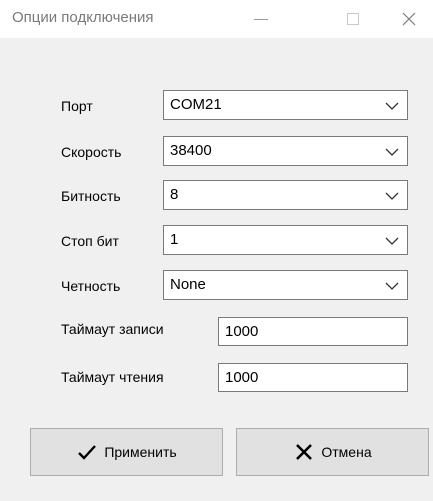 The height and width of the screenshot is (501, 433). I want to click on close-x-icon, so click(304, 452).